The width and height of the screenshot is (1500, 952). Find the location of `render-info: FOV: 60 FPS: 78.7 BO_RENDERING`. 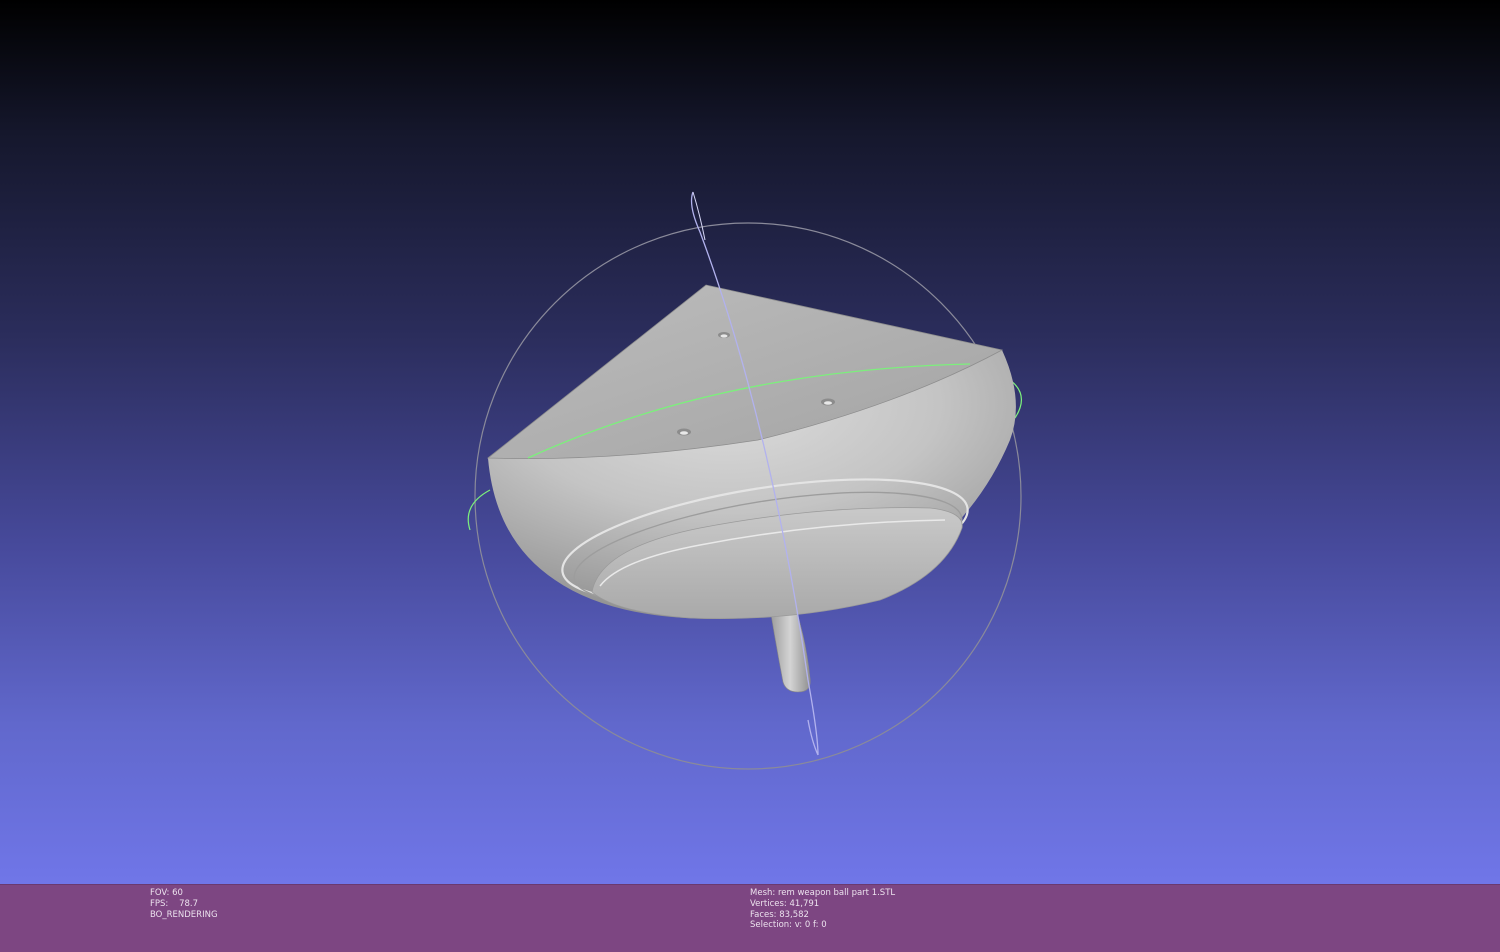

render-info: FOV: 60 FPS: 78.7 BO_RENDERING is located at coordinates (184, 904).